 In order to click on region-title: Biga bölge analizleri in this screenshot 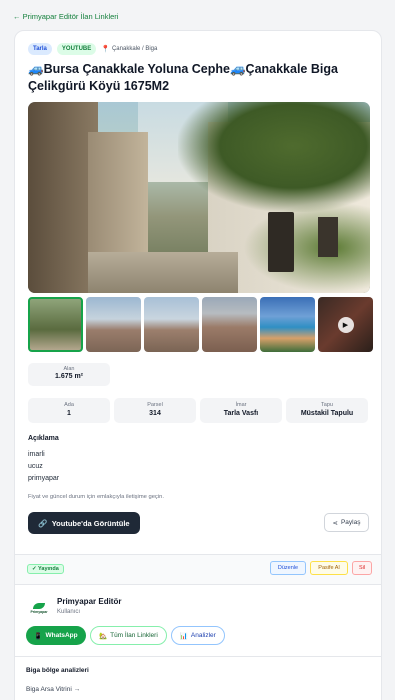, I will do `click(57, 670)`.